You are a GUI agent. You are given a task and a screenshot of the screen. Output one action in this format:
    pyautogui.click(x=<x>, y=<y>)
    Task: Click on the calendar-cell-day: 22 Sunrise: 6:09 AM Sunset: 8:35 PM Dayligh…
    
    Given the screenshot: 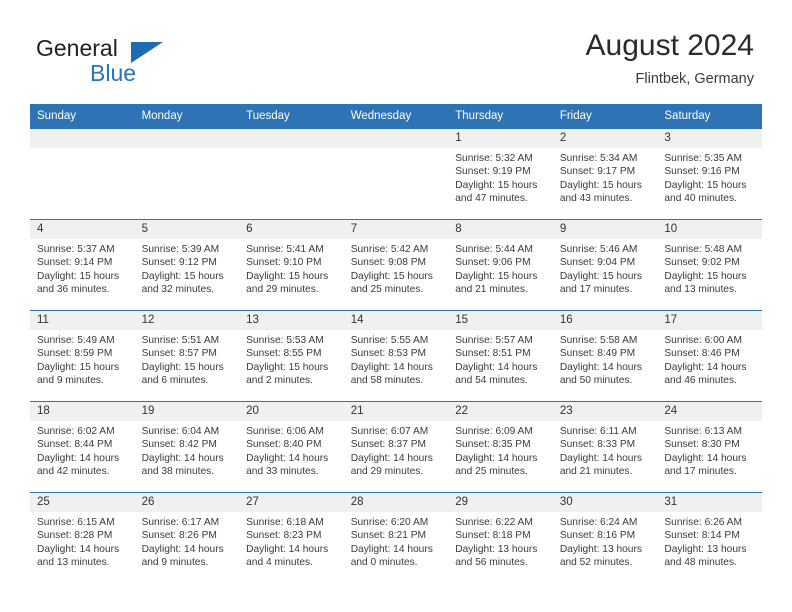 What is the action you would take?
    pyautogui.click(x=500, y=447)
    